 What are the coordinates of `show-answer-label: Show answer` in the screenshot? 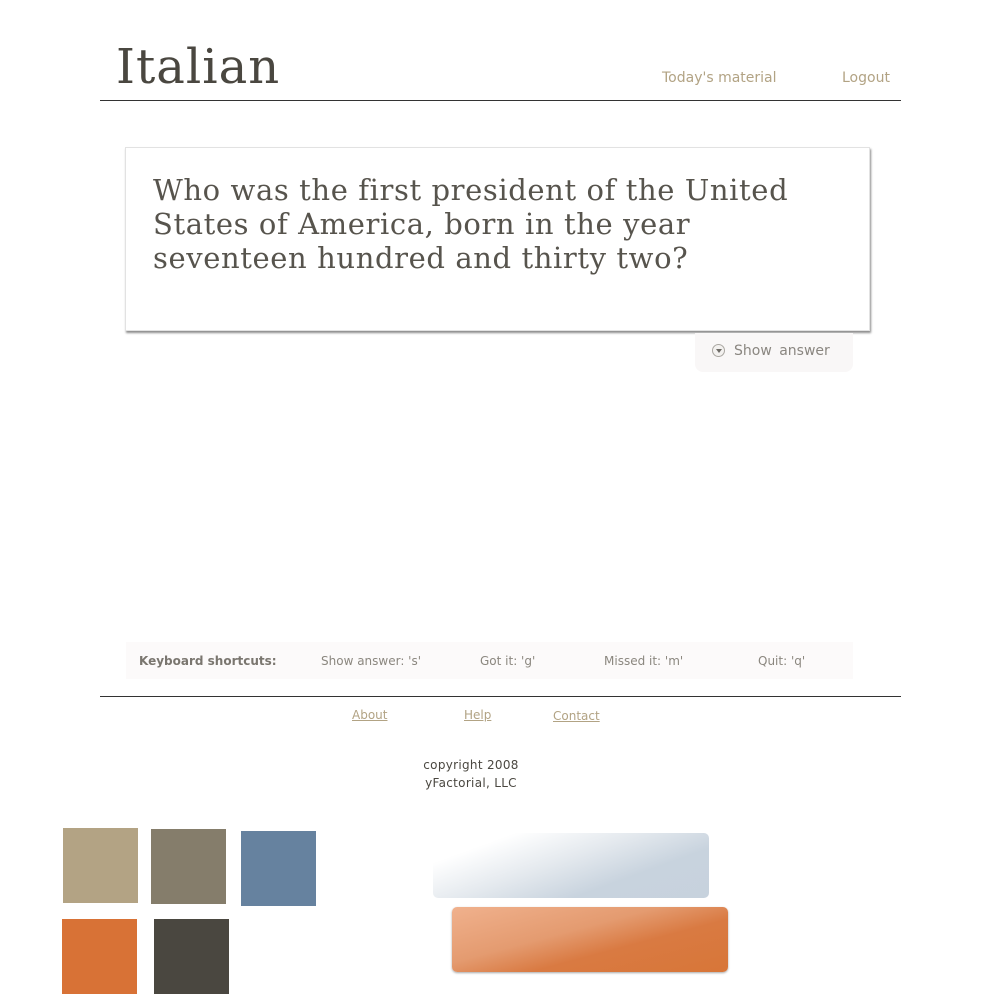 It's located at (782, 351).